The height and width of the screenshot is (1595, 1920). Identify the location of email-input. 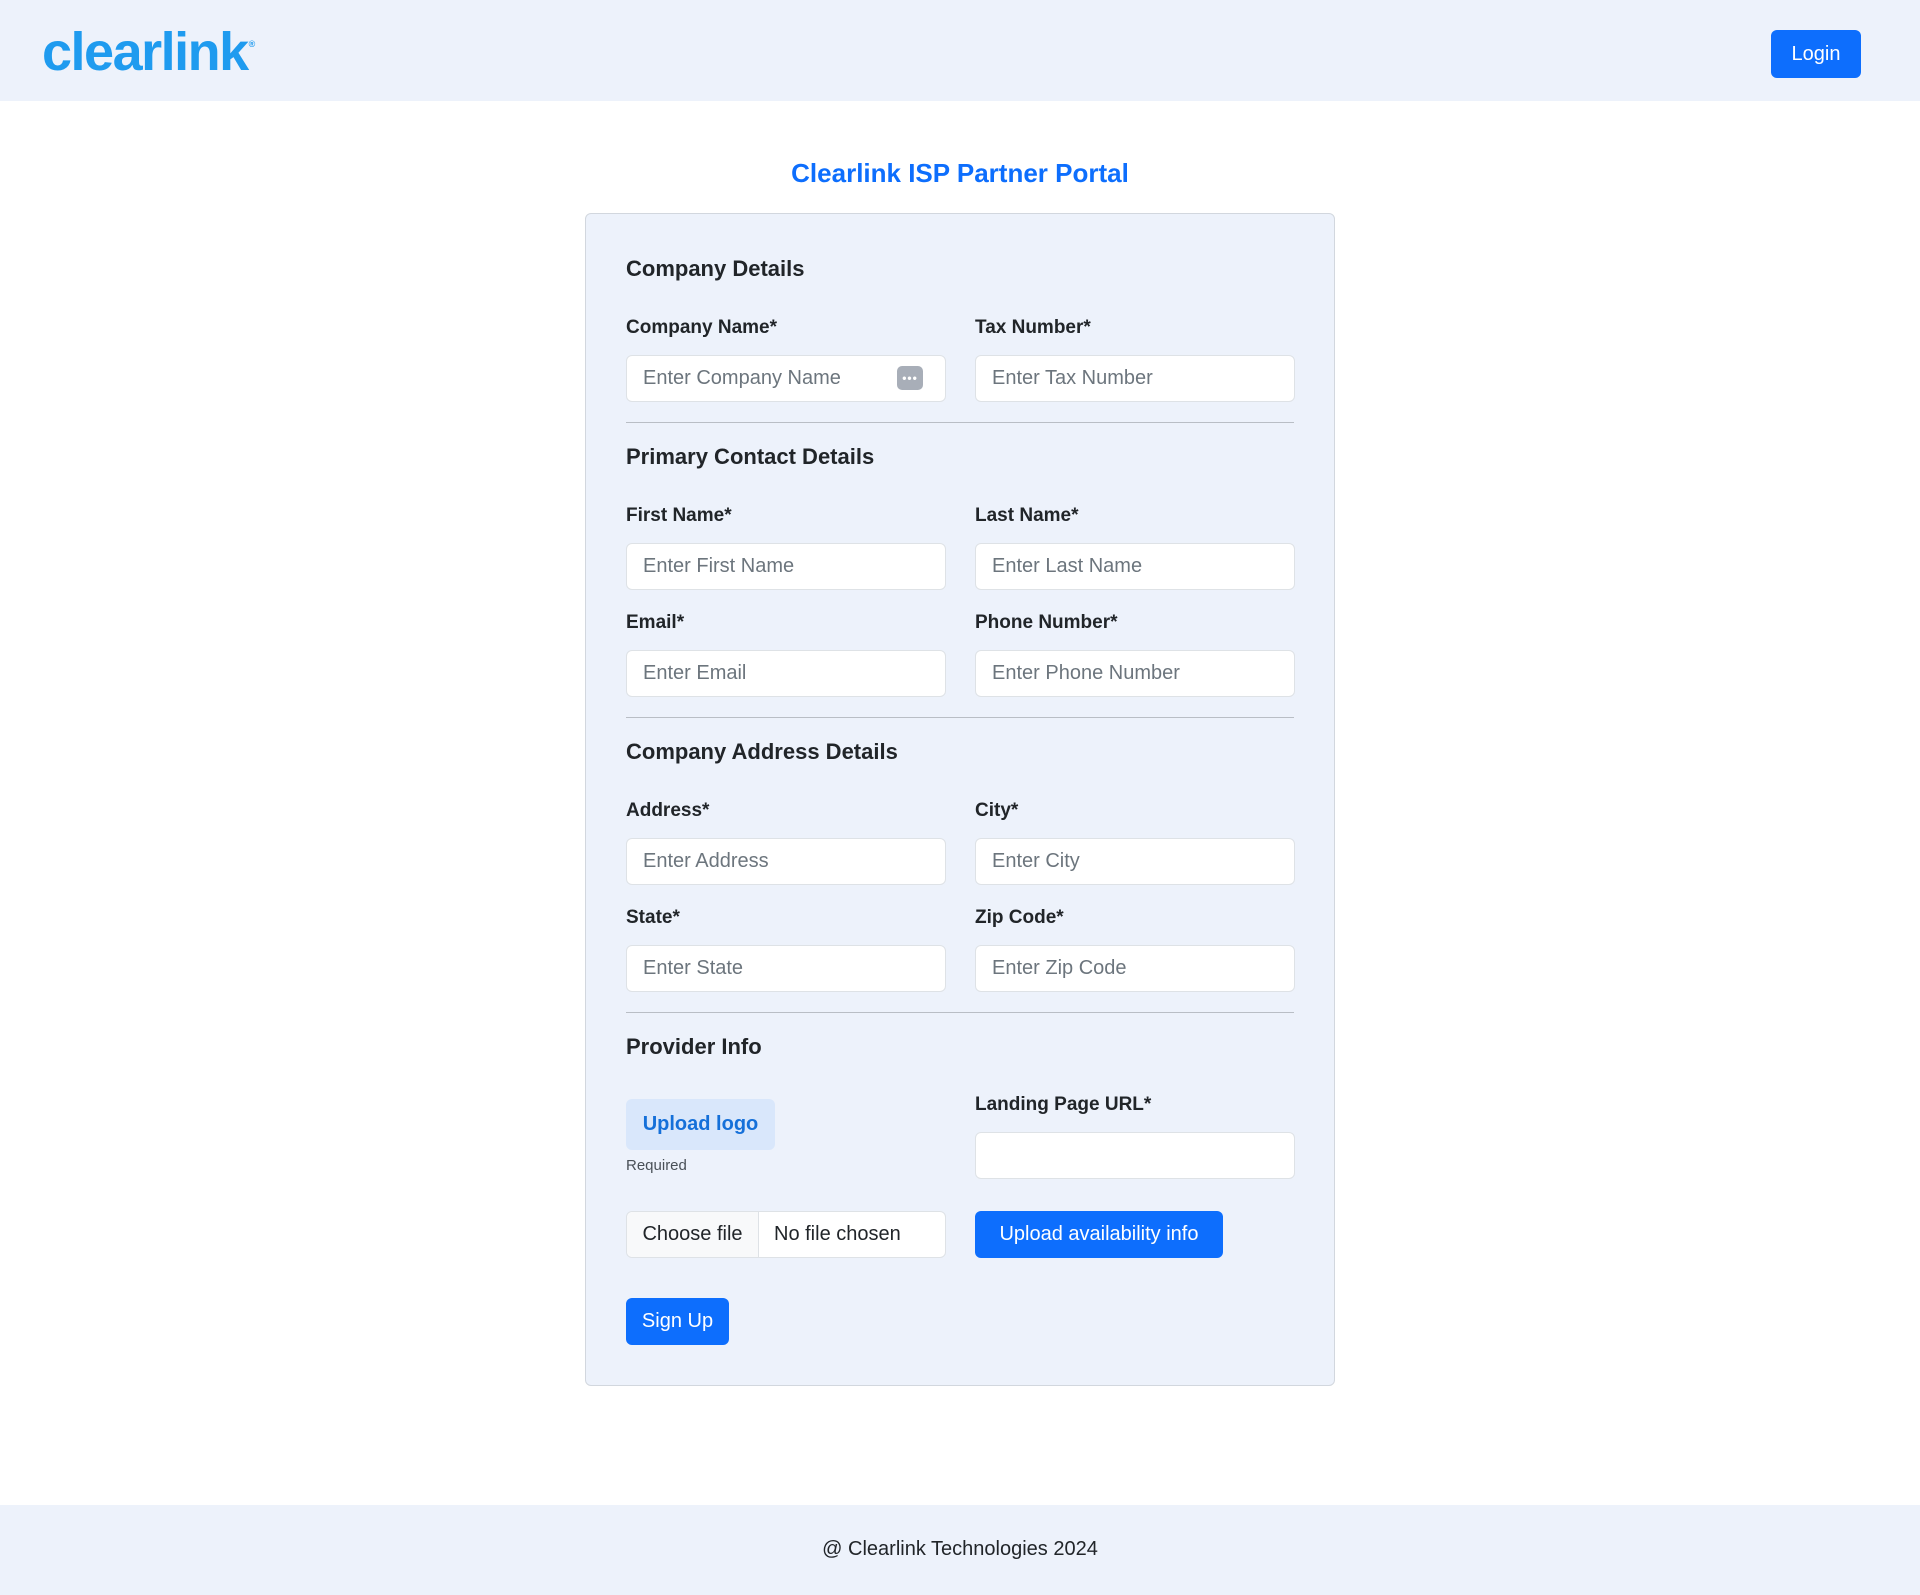
(786, 673).